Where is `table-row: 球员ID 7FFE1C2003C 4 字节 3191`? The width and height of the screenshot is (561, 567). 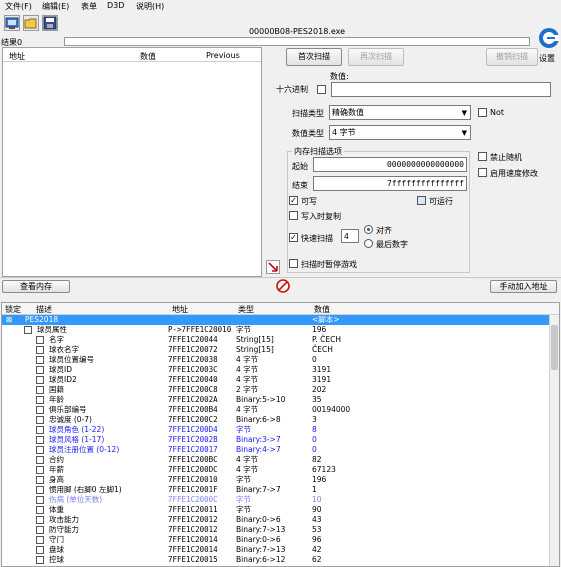 table-row: 球员ID 7FFE1C2003C 4 字节 3191 is located at coordinates (276, 370).